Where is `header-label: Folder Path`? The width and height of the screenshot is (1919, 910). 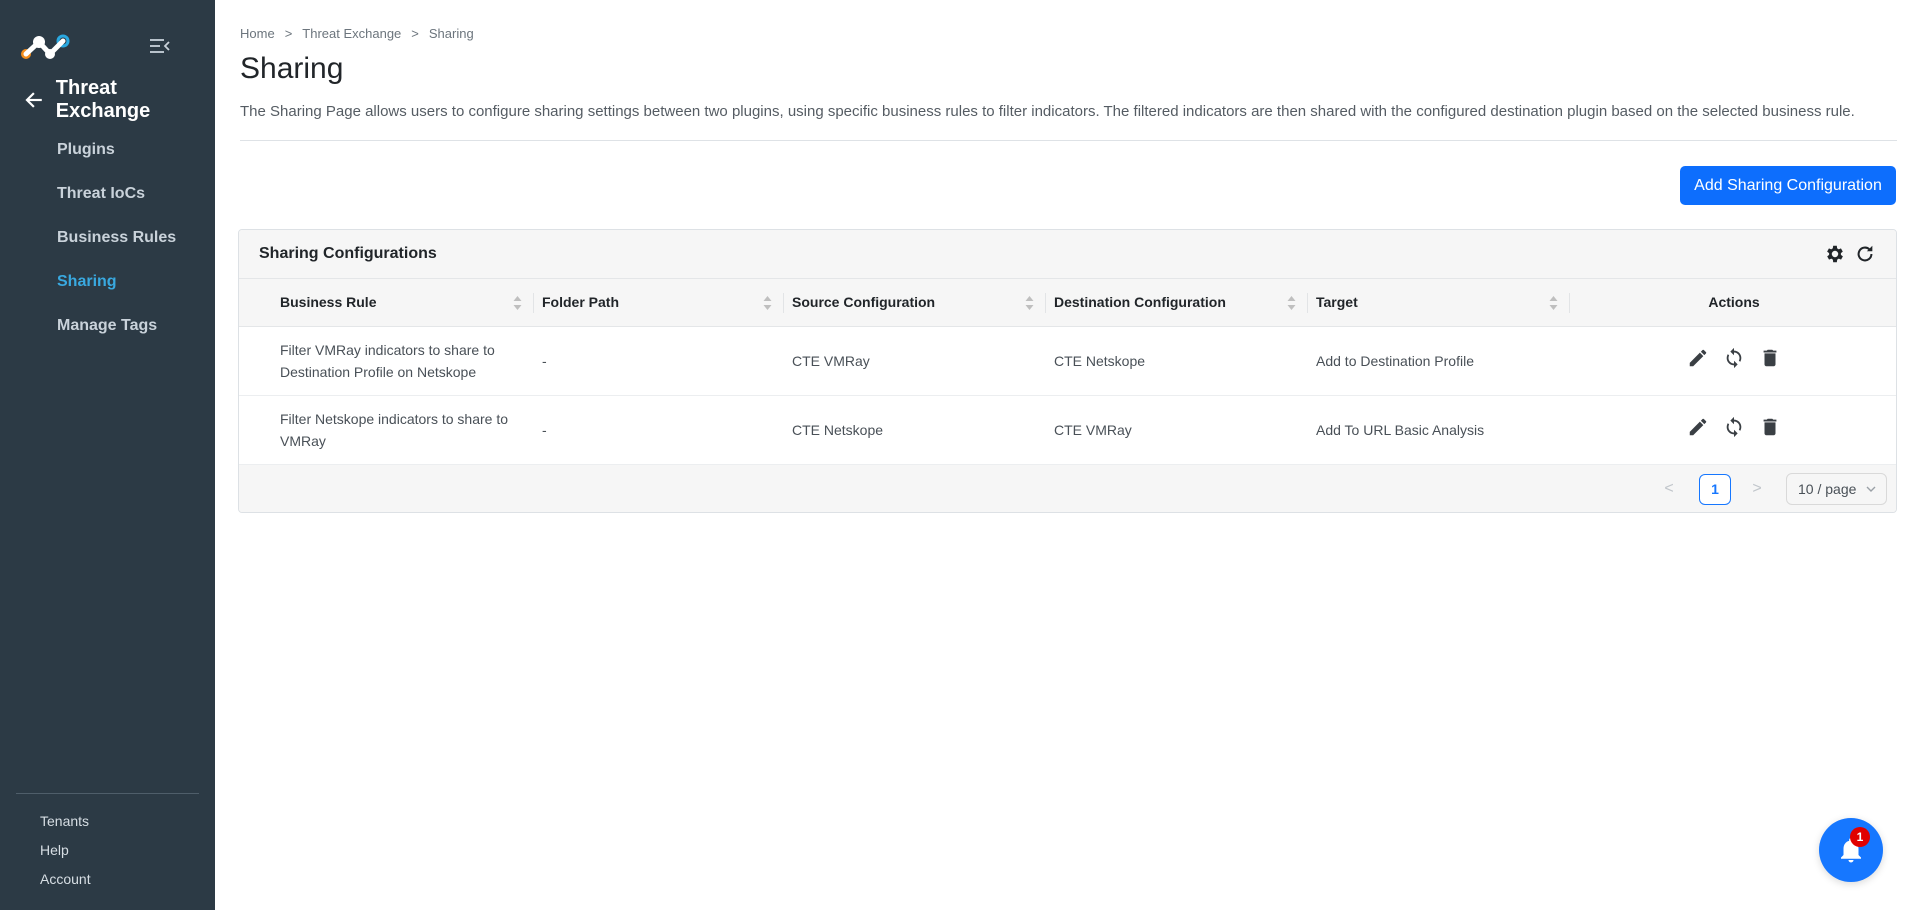 header-label: Folder Path is located at coordinates (581, 302).